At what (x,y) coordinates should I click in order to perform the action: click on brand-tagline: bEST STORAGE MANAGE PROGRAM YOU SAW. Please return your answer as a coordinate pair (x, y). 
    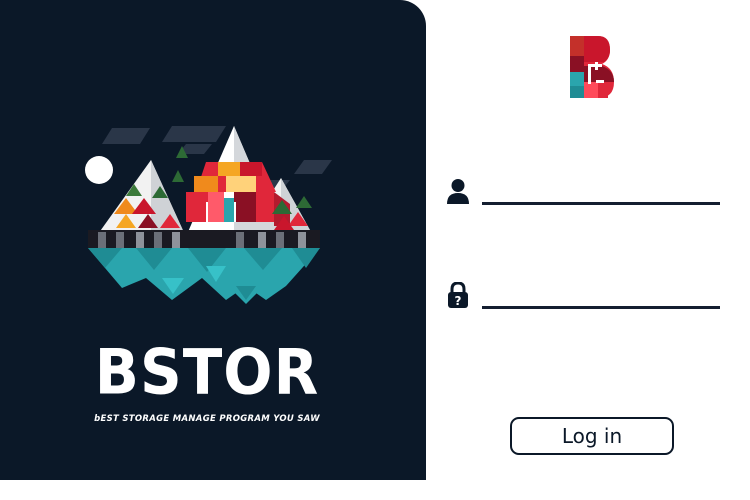
    Looking at the image, I should click on (207, 419).